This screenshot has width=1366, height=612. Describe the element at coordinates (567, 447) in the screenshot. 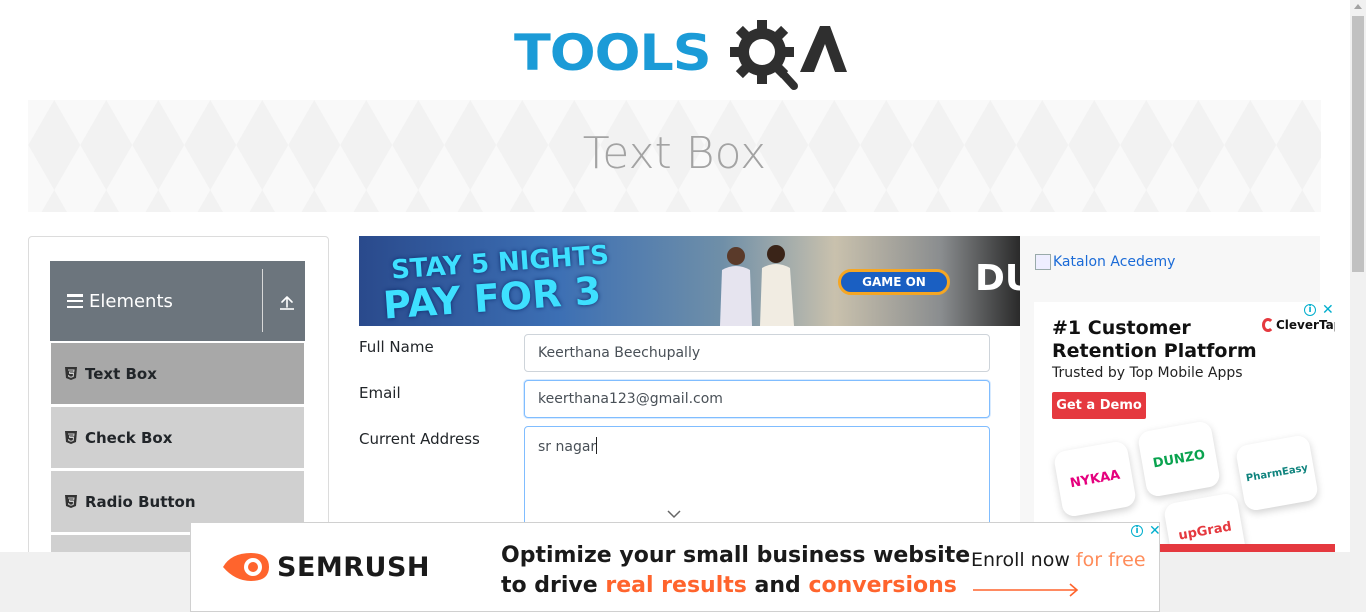

I see `current-address-value: sr nagar` at that location.